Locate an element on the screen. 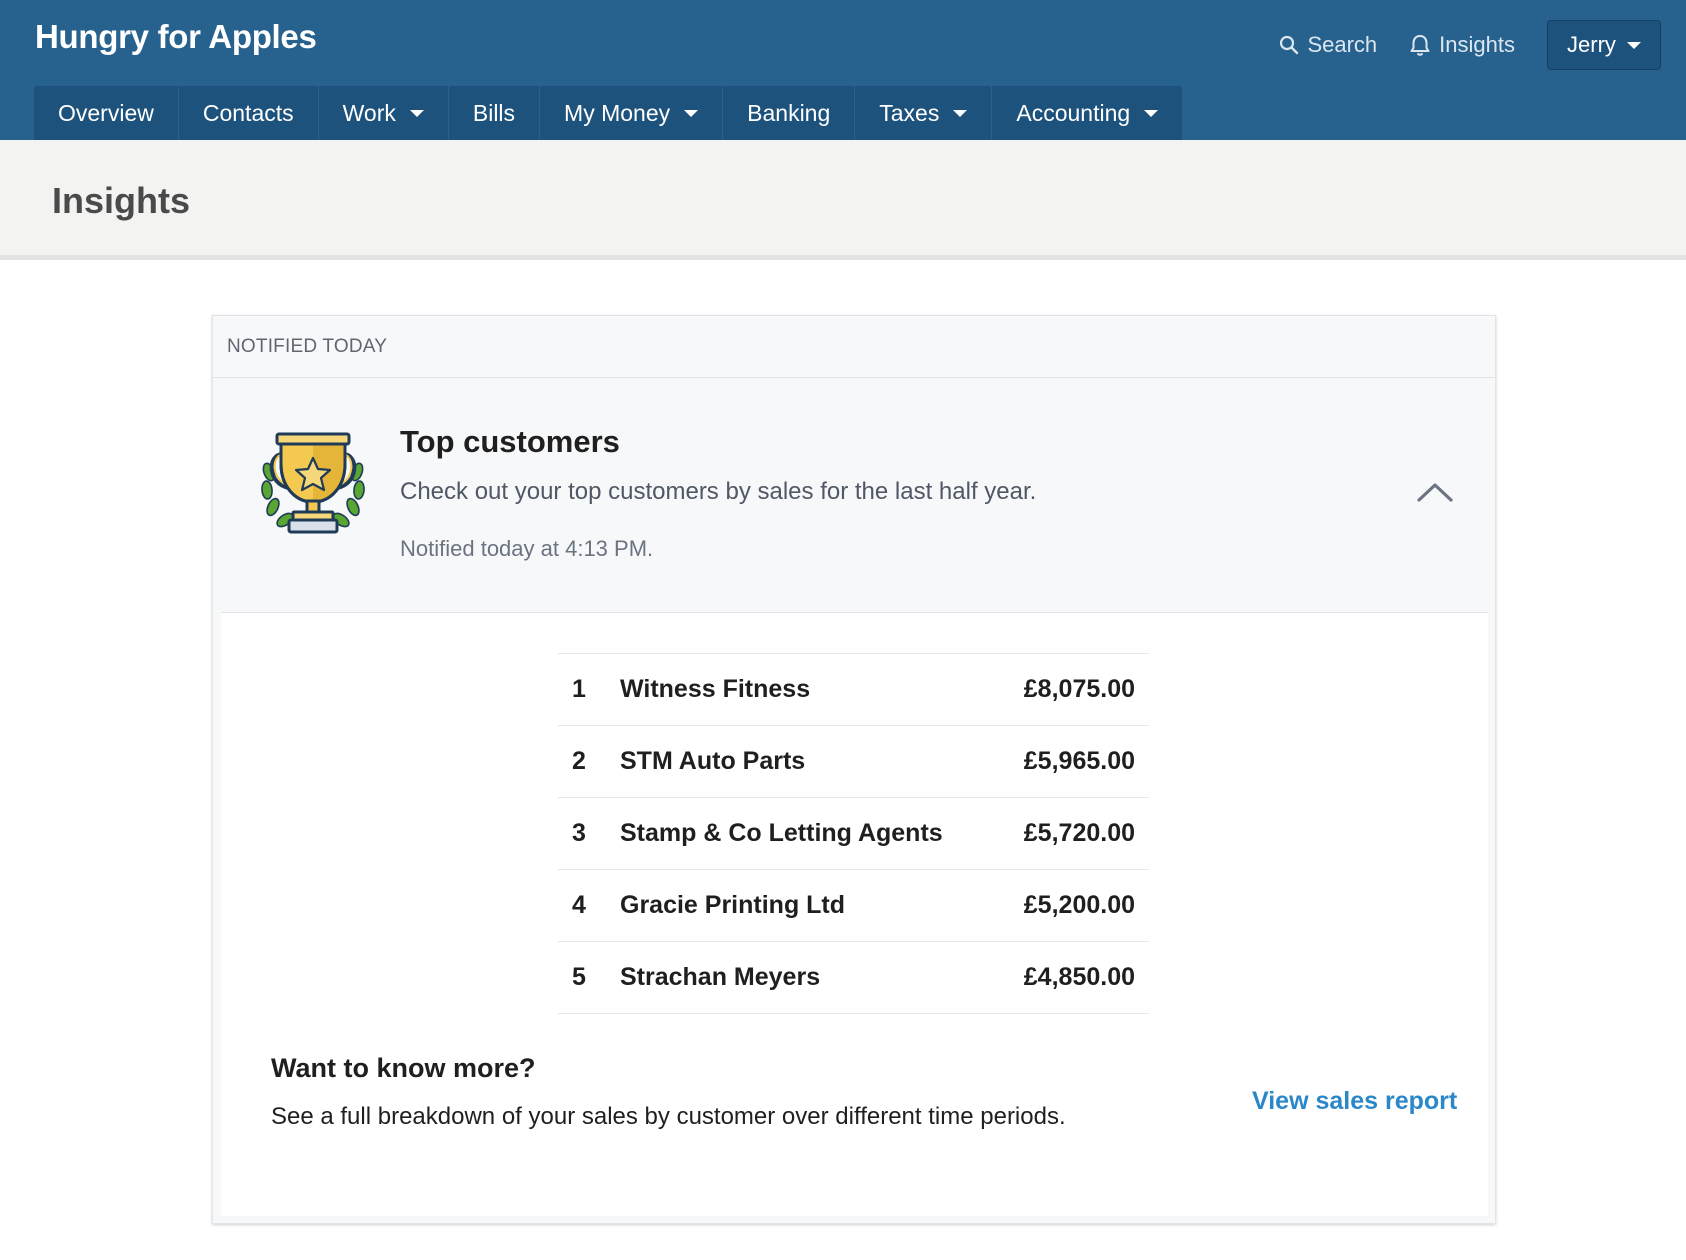 The height and width of the screenshot is (1260, 1686). customer-name: Gracie Printing Ltd is located at coordinates (733, 905).